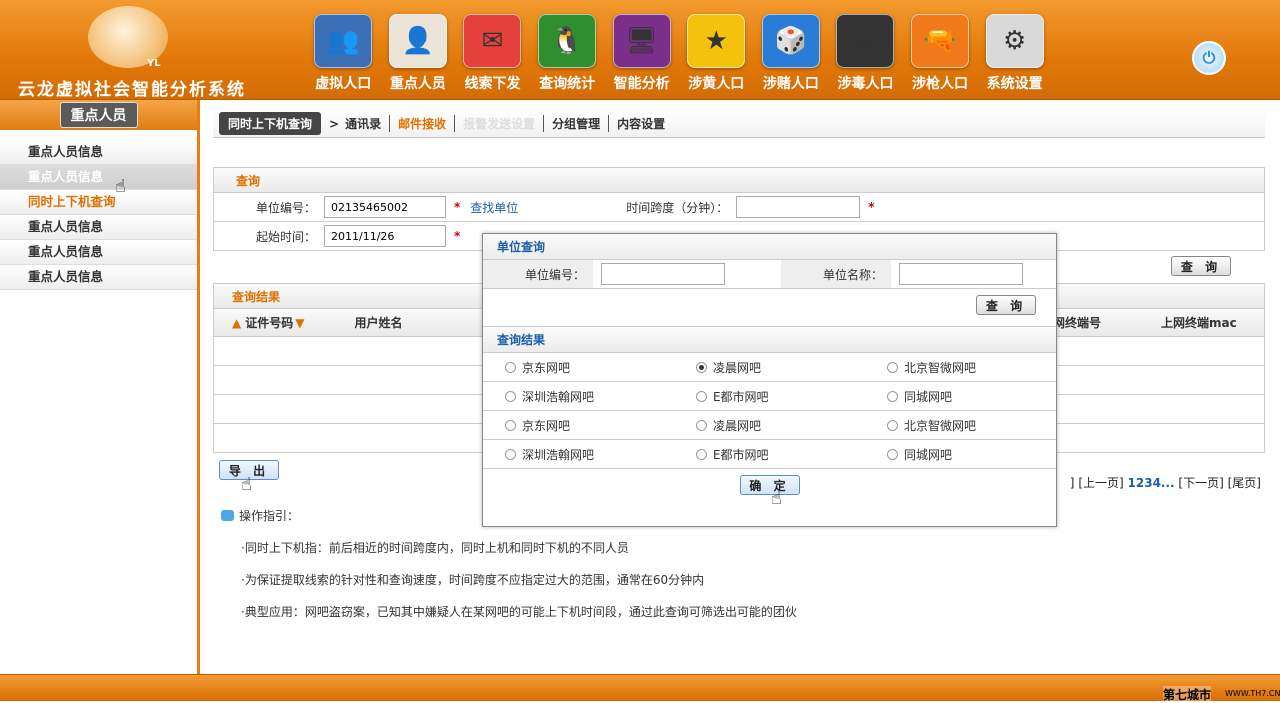 This screenshot has width=1280, height=703. I want to click on sidebar-item-simultaneous-login: 同时上下机查询, so click(98, 202).